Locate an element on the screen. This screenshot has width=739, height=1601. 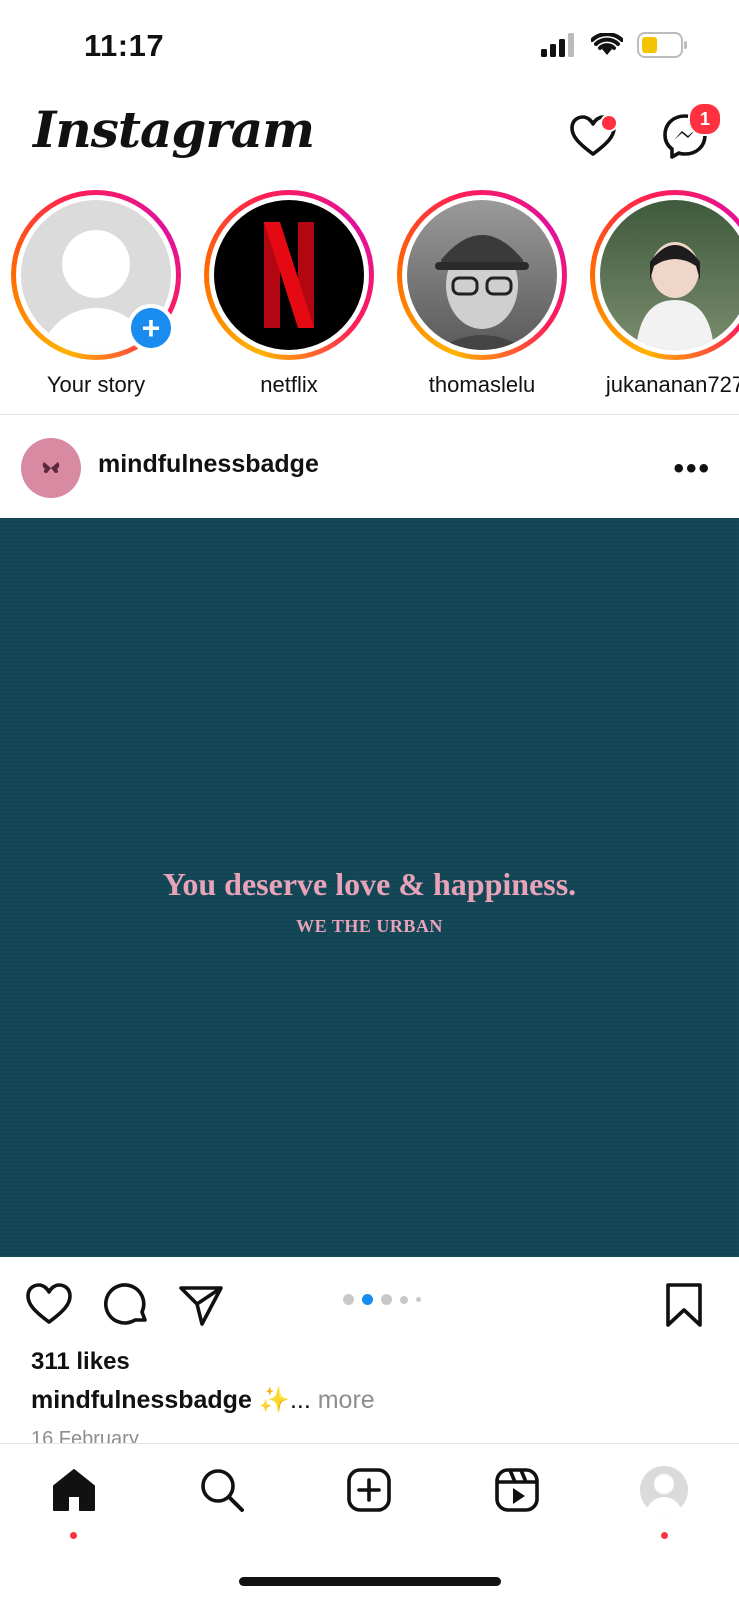
home-indicator is located at coordinates (370, 1581).